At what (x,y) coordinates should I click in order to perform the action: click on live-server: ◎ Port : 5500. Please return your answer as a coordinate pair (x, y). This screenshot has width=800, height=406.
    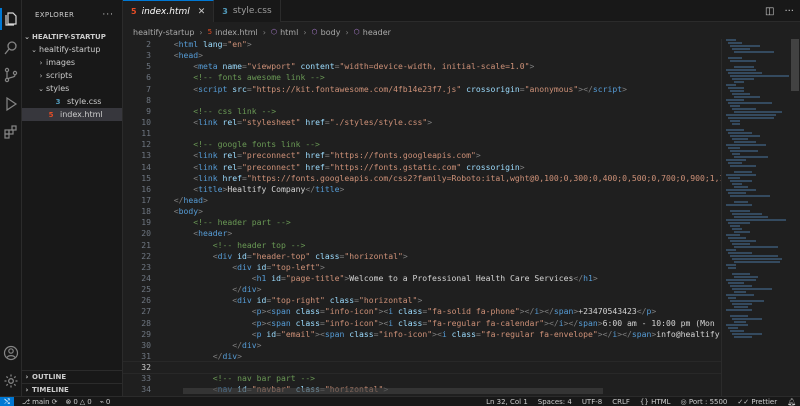
    Looking at the image, I should click on (704, 402).